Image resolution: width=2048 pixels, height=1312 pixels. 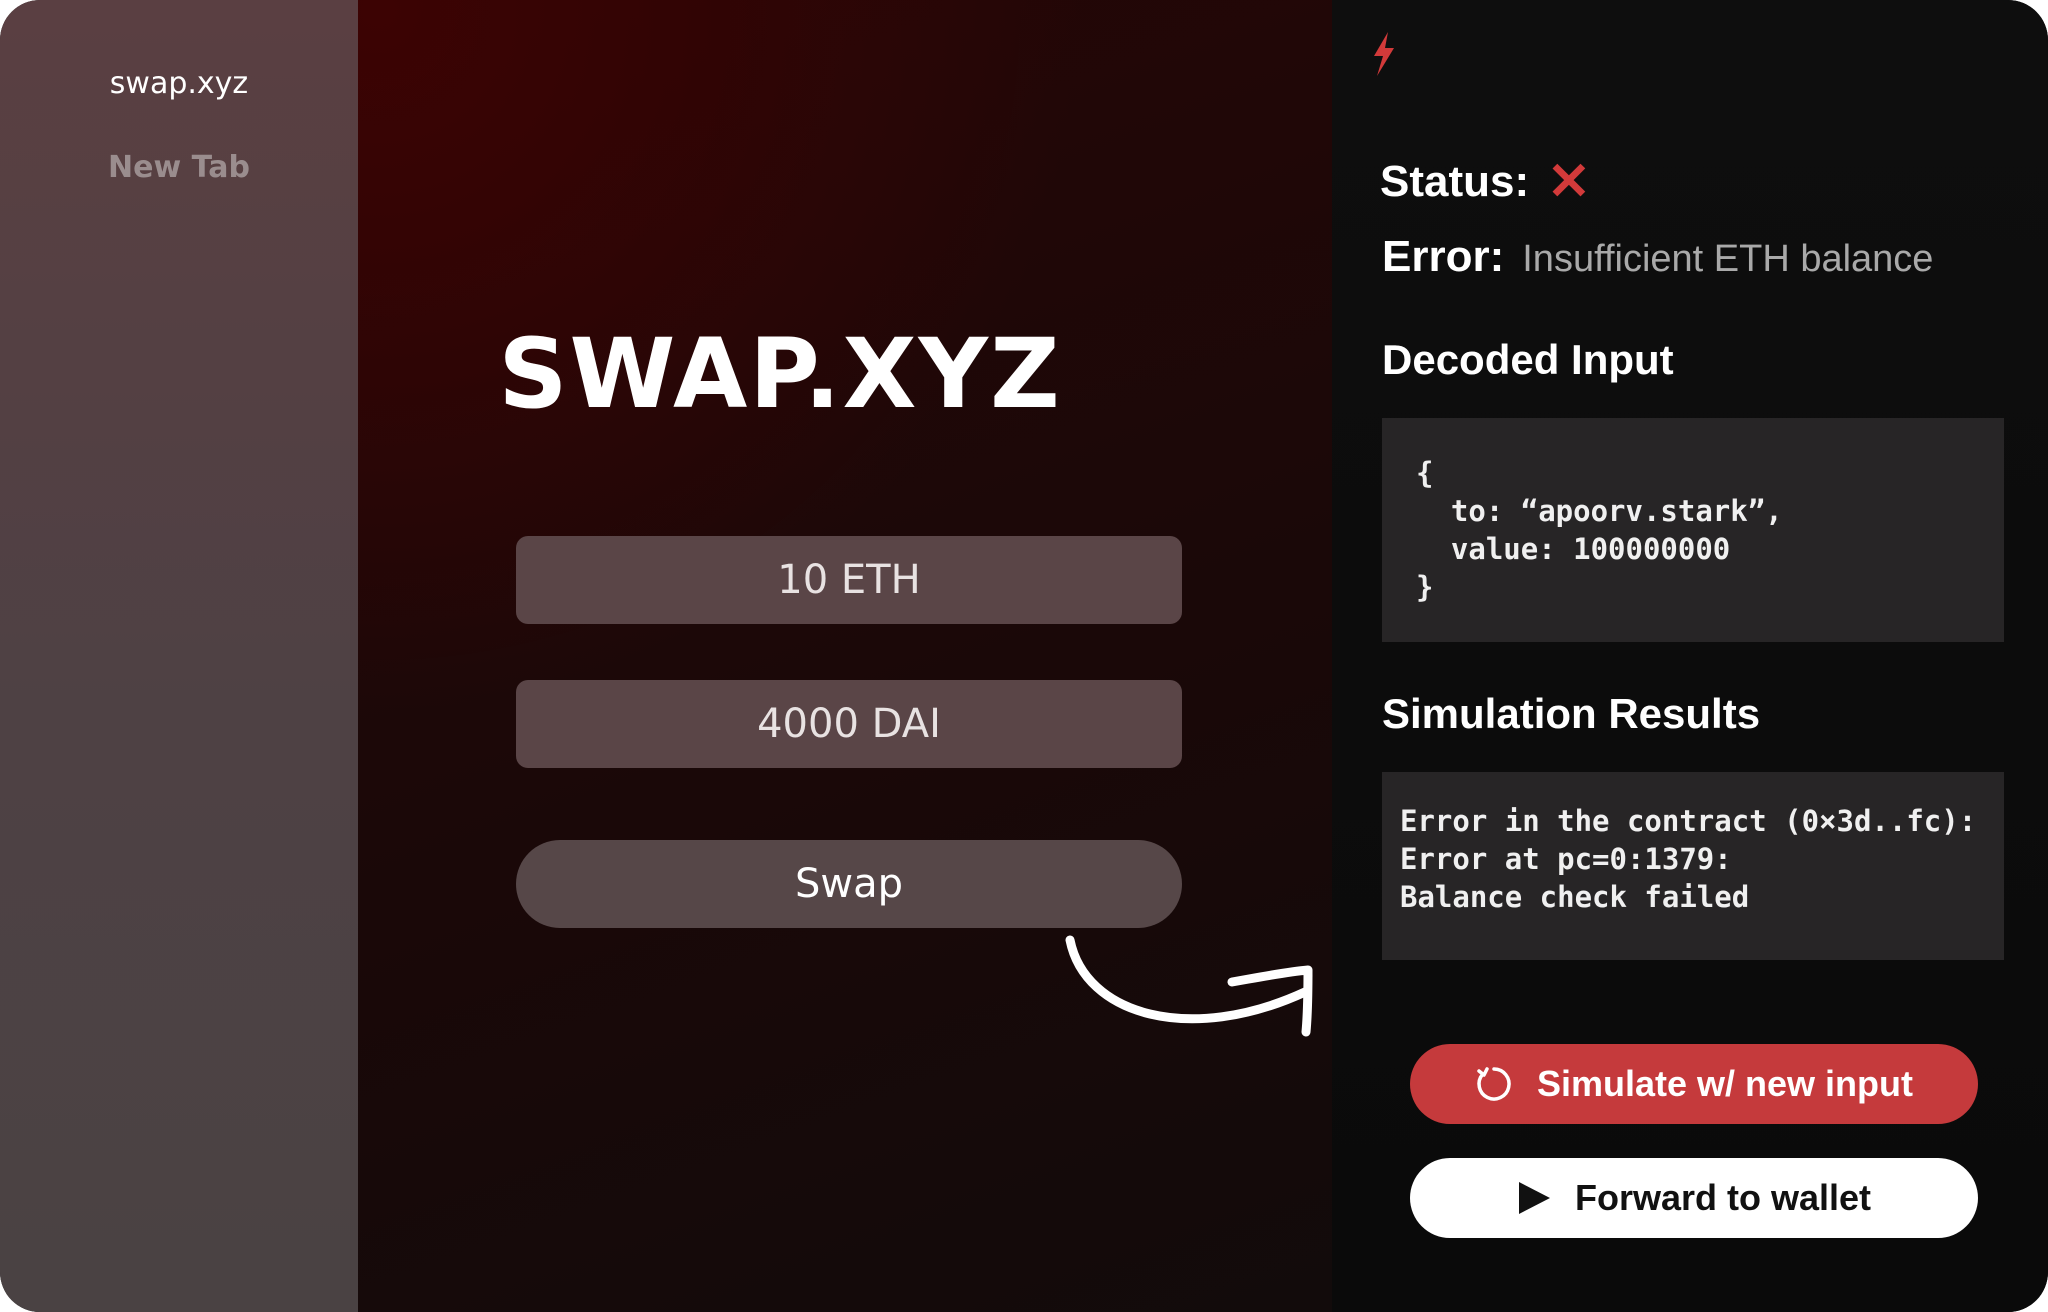 I want to click on decoded-input-code: { to: “apoorv.stark”, value: 100000000 }, so click(x=1693, y=530).